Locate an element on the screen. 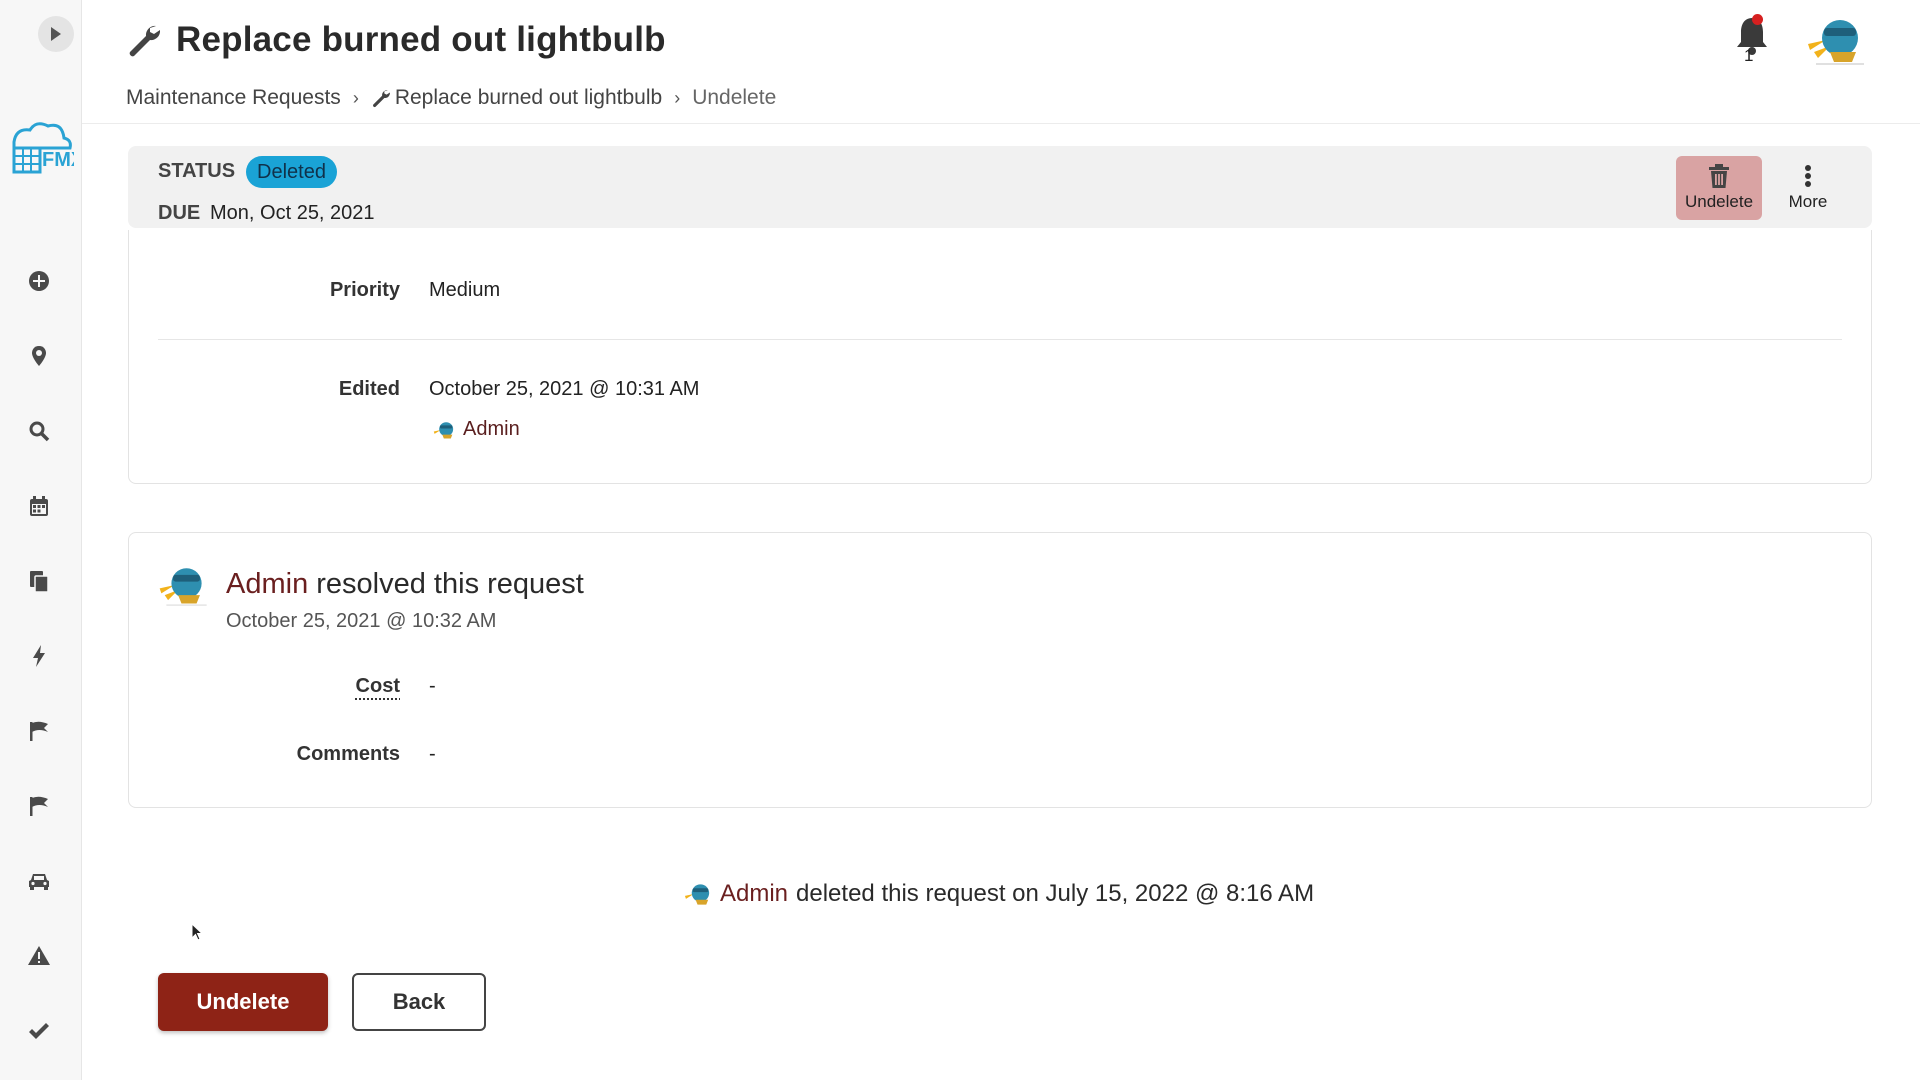 The image size is (1920, 1080). lightning-icon is located at coordinates (39, 656).